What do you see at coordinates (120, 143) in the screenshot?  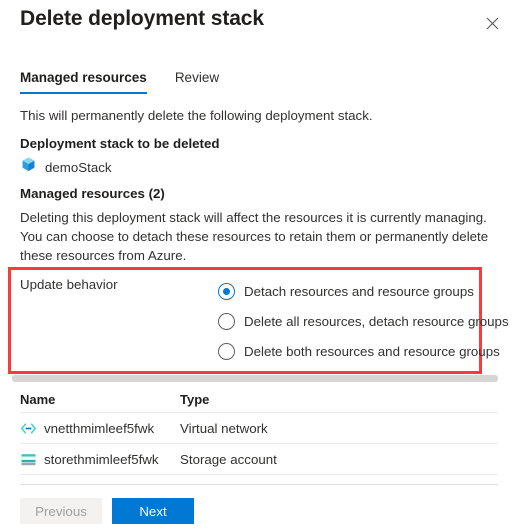 I see `stack-section-heading: Deployment stack to be deleted` at bounding box center [120, 143].